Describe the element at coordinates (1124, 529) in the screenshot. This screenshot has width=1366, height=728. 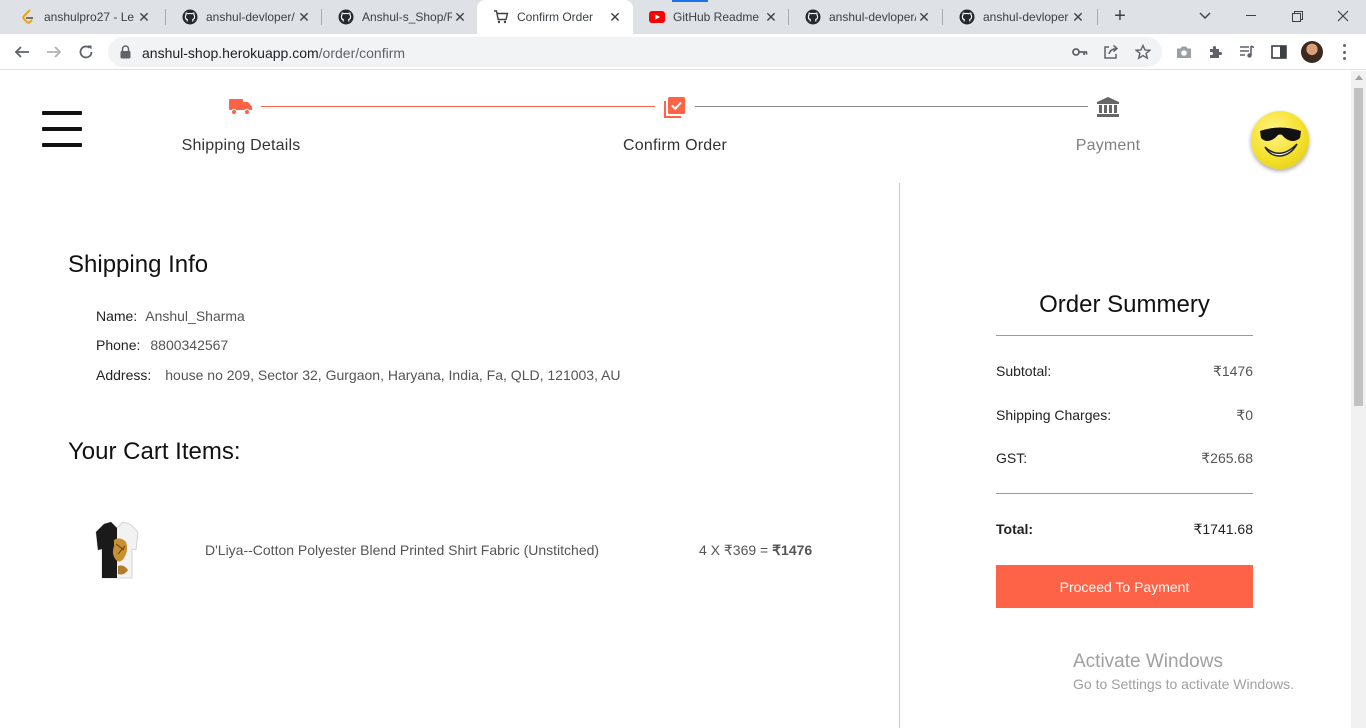
I see `total-row: Total: ₹1741.68` at that location.